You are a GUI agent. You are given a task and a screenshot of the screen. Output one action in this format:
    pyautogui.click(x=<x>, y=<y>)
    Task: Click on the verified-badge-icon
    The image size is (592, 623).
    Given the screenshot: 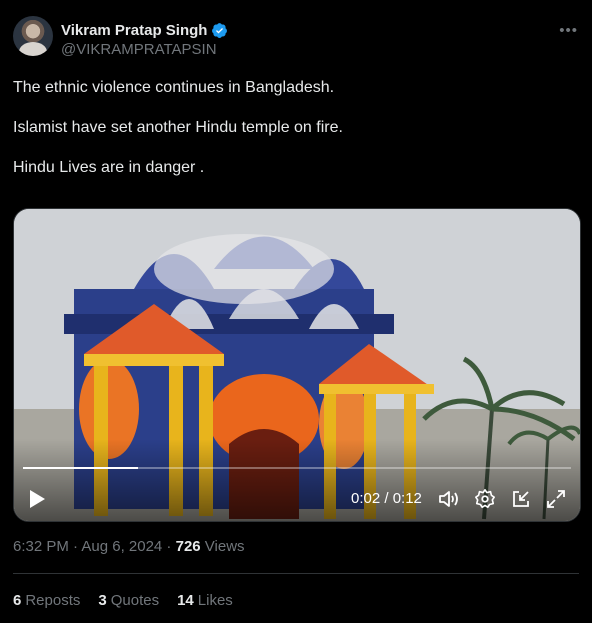 What is the action you would take?
    pyautogui.click(x=220, y=30)
    